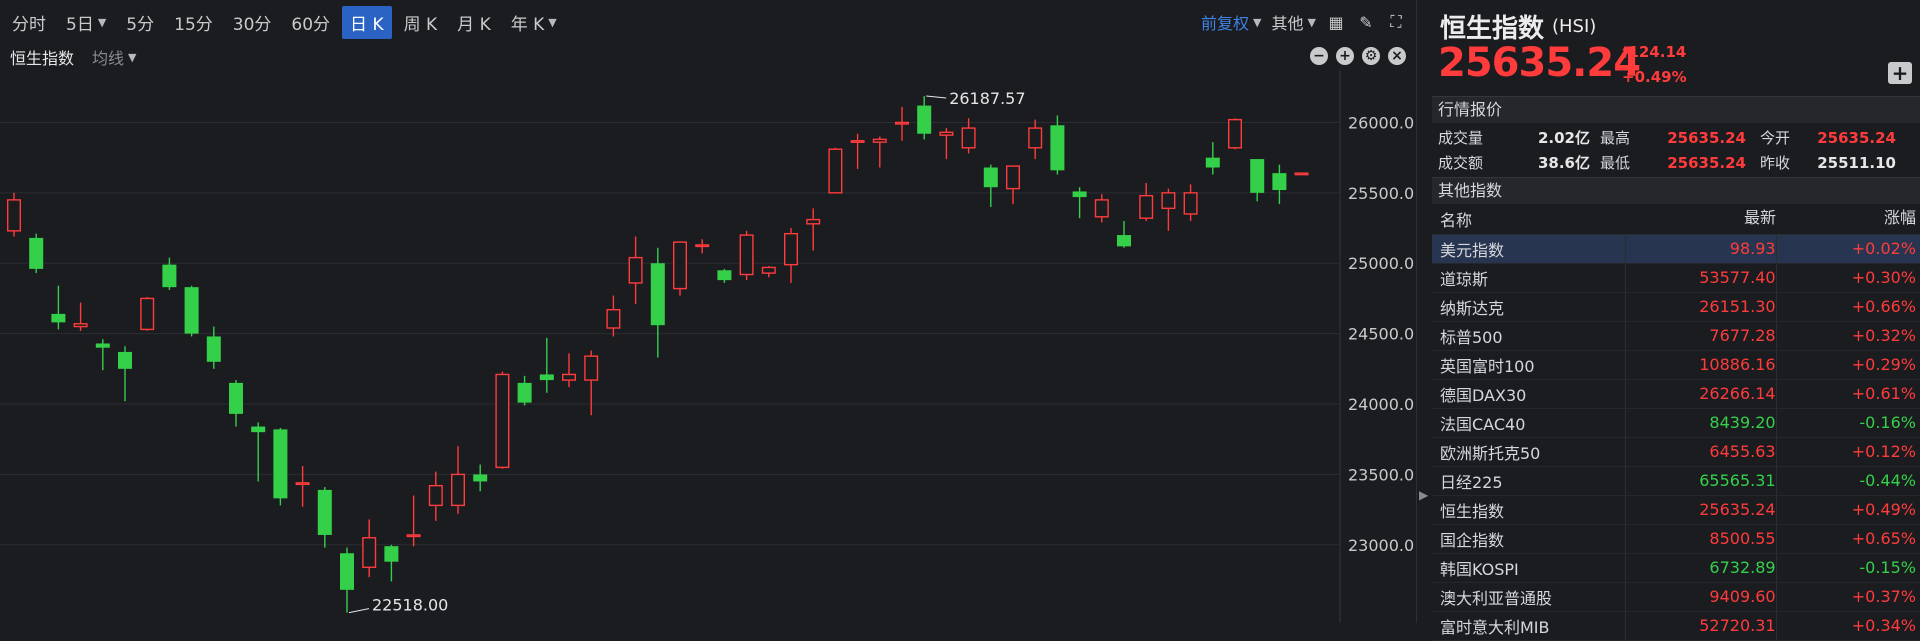 The height and width of the screenshot is (641, 1920). What do you see at coordinates (1381, 193) in the screenshot?
I see `y-tick-label: 25500.0` at bounding box center [1381, 193].